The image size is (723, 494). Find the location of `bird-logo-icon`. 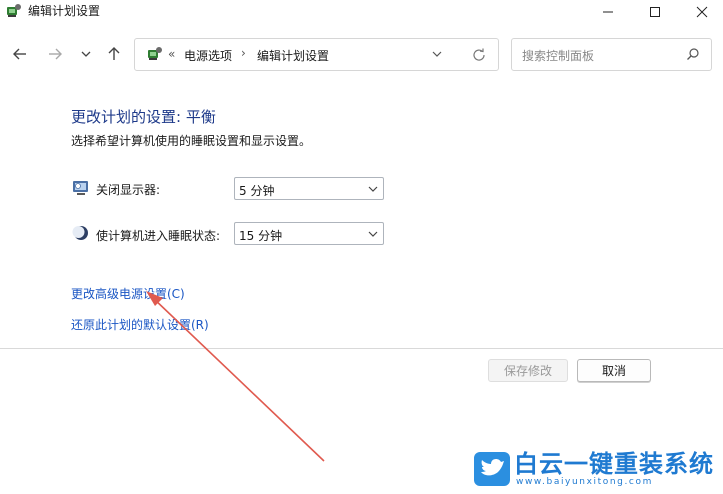

bird-logo-icon is located at coordinates (492, 469).